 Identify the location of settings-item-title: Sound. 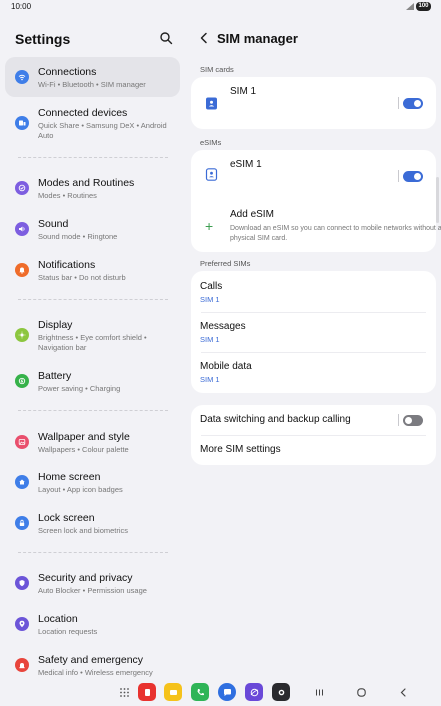
(53, 224).